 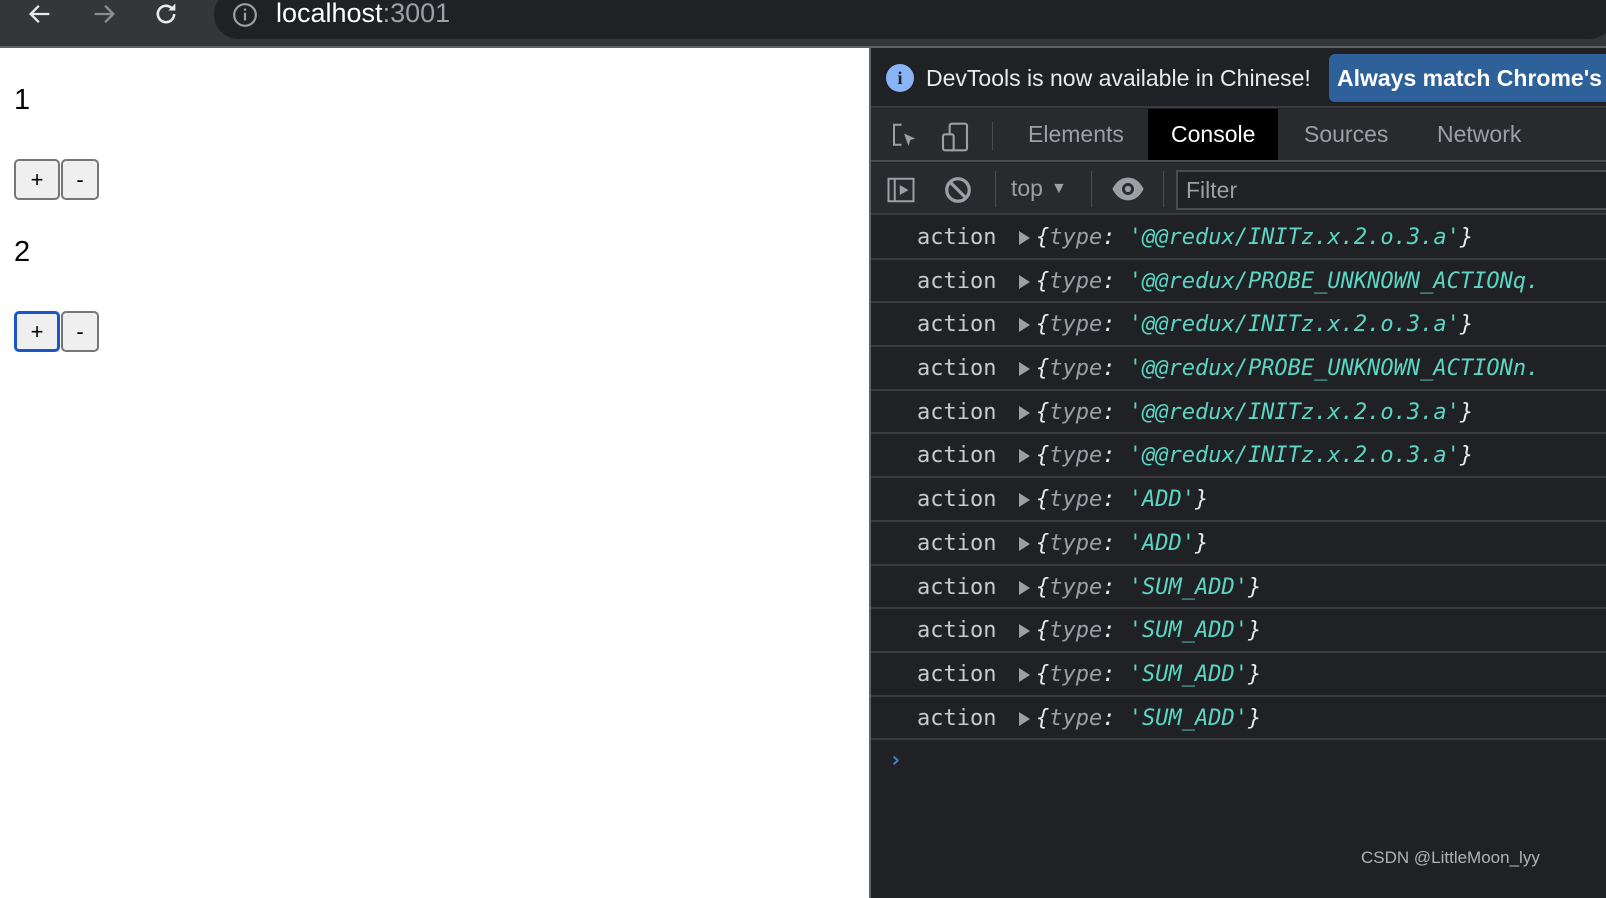 I want to click on browser-toolbar: localhost:3001, so click(x=803, y=20).